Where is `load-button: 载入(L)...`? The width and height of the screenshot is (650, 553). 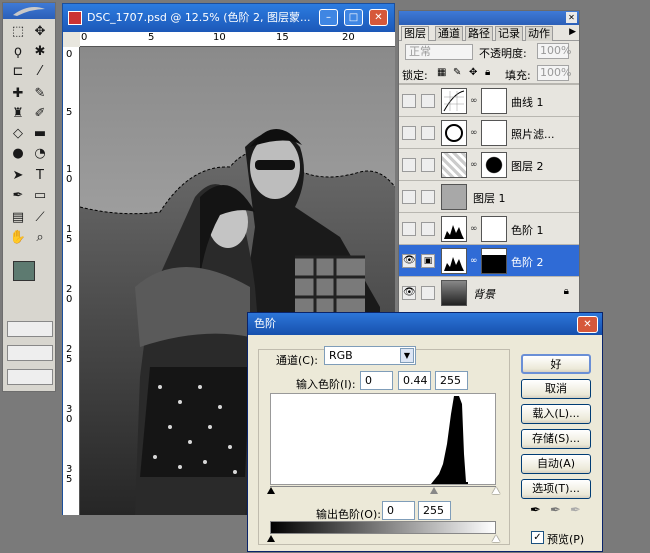
load-button: 载入(L)... is located at coordinates (556, 414).